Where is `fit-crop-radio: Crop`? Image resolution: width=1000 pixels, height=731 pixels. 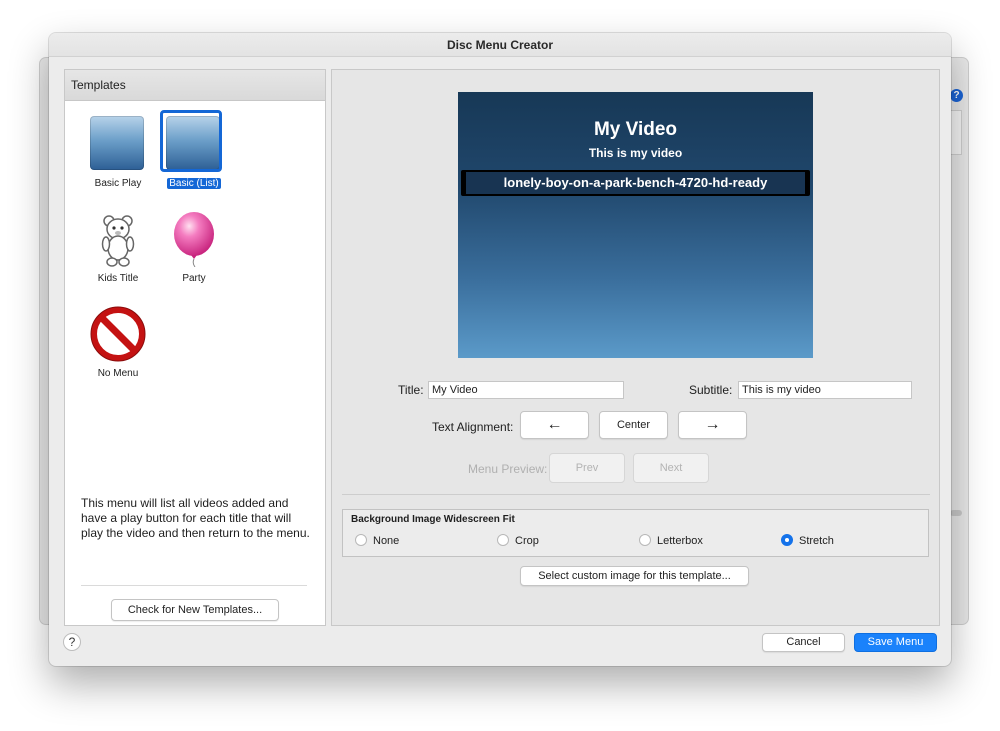
fit-crop-radio: Crop is located at coordinates (518, 540).